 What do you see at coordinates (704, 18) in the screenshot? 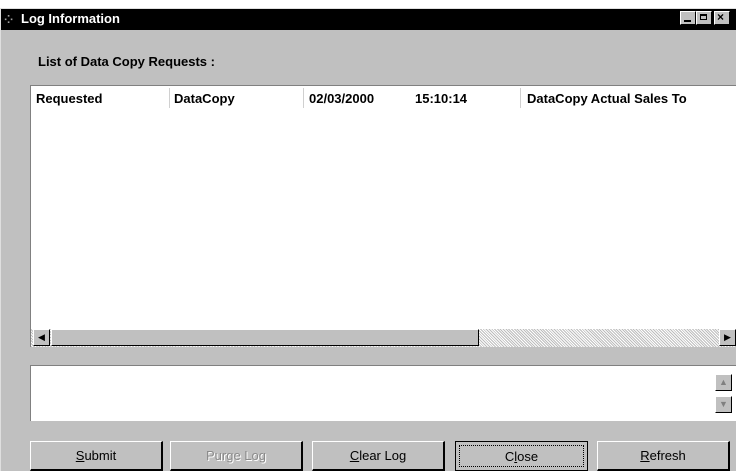
I see `maximize-button` at bounding box center [704, 18].